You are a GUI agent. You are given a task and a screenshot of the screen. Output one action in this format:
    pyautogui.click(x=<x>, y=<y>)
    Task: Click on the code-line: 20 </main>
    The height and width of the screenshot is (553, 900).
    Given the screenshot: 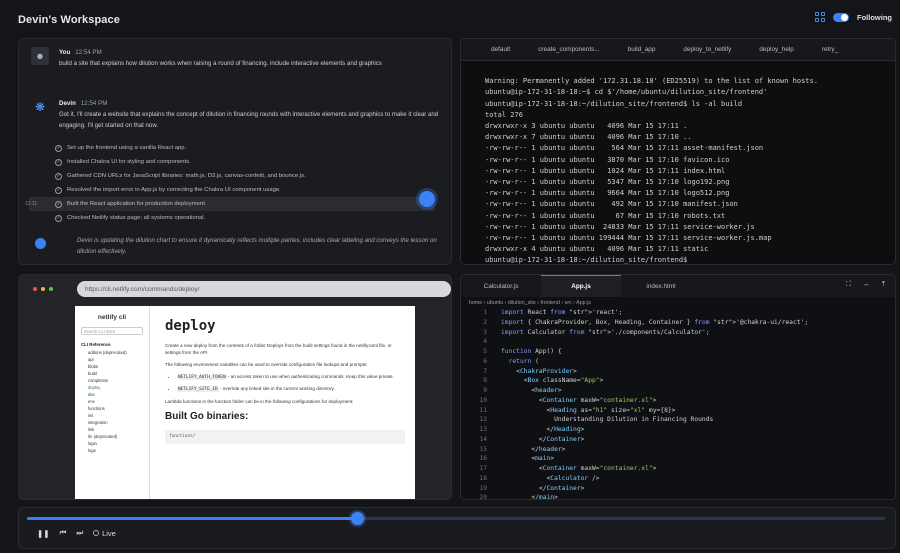 What is the action you would take?
    pyautogui.click(x=678, y=496)
    